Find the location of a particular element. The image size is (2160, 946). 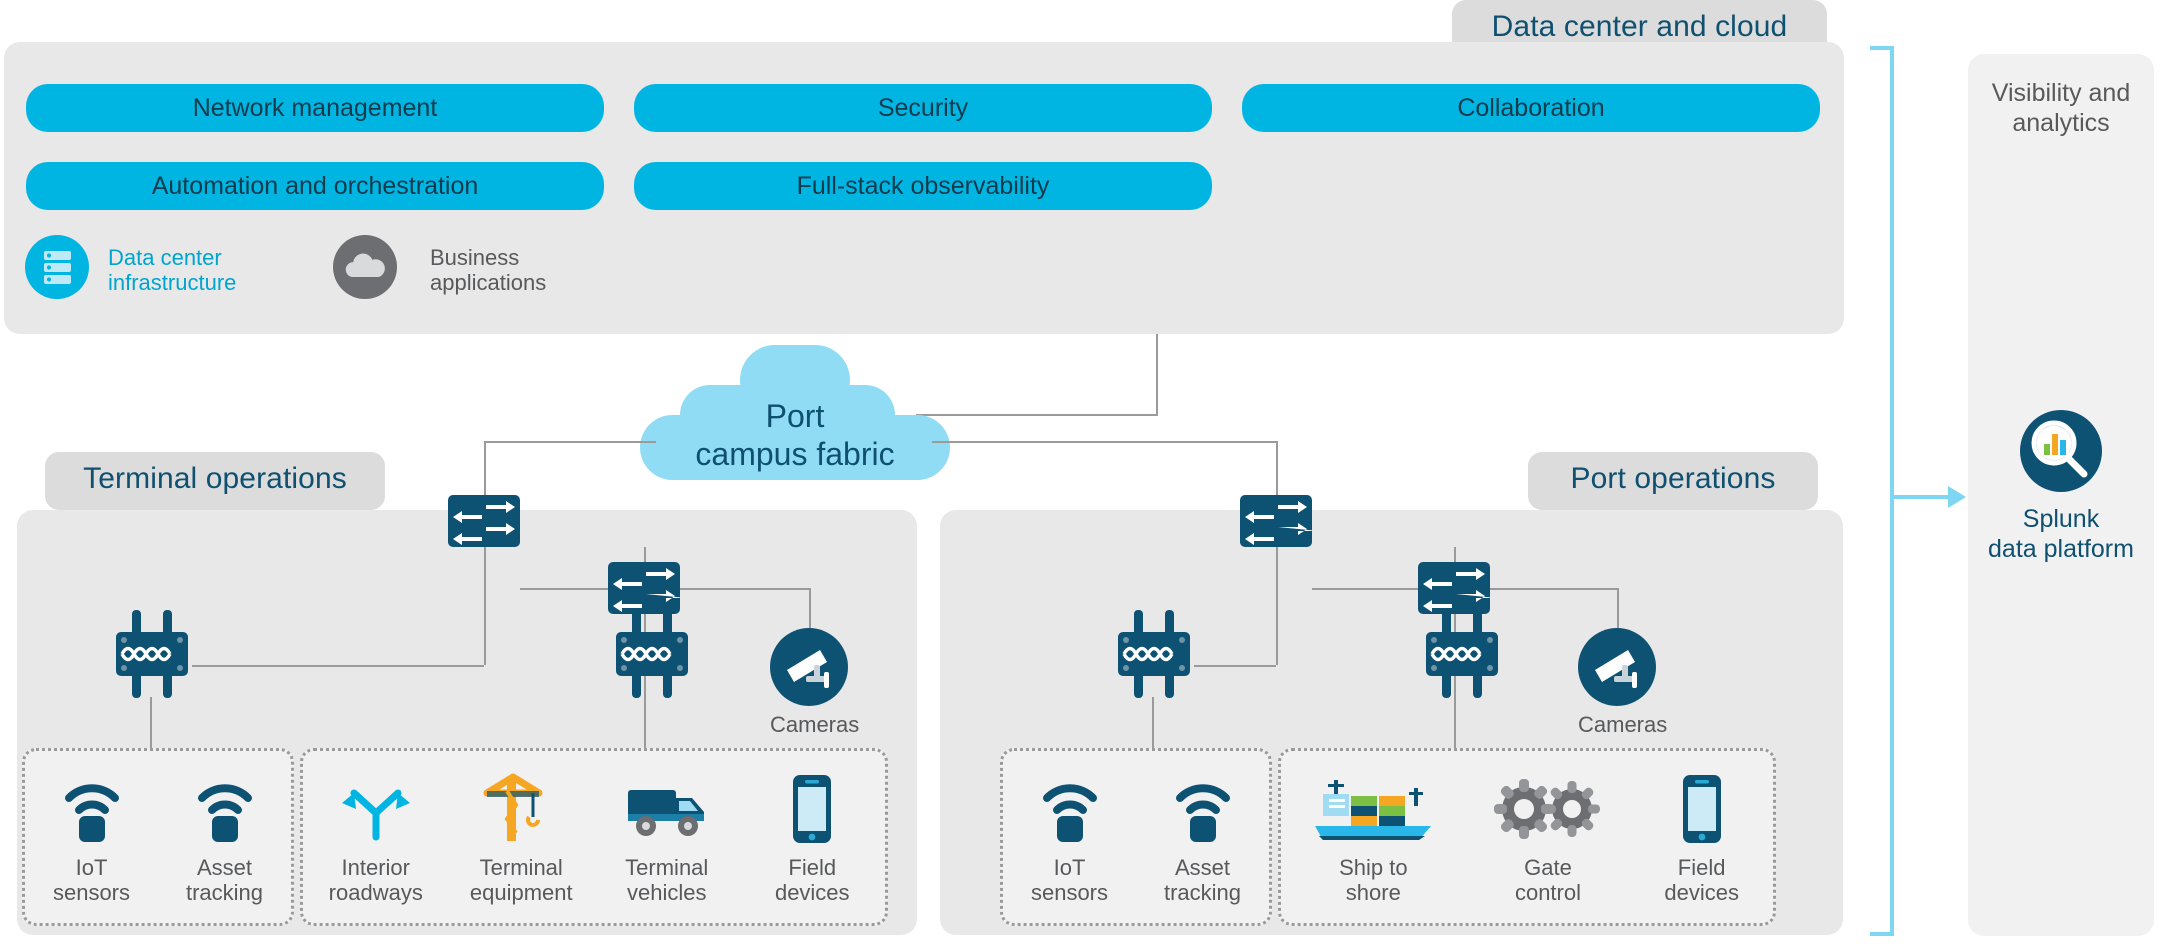

visibility-bracket-top-tick is located at coordinates (1882, 48).